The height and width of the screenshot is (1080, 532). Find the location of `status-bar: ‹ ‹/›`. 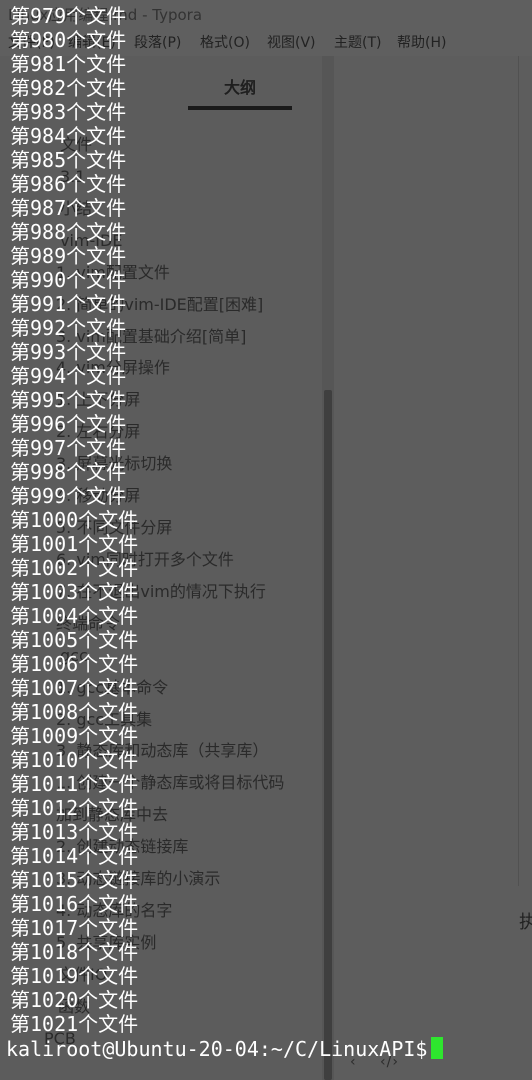

status-bar: ‹ ‹/› is located at coordinates (433, 1063).